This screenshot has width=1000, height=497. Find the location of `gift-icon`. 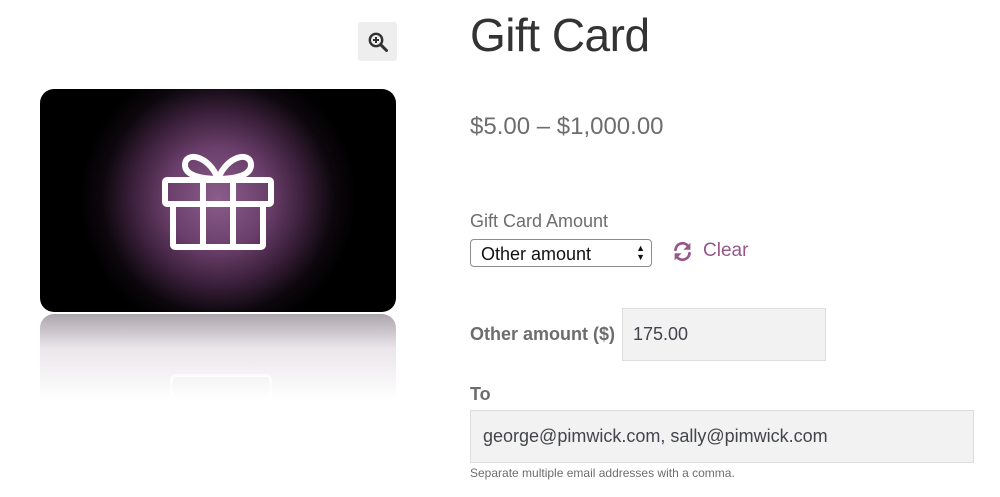

gift-icon is located at coordinates (218, 201).